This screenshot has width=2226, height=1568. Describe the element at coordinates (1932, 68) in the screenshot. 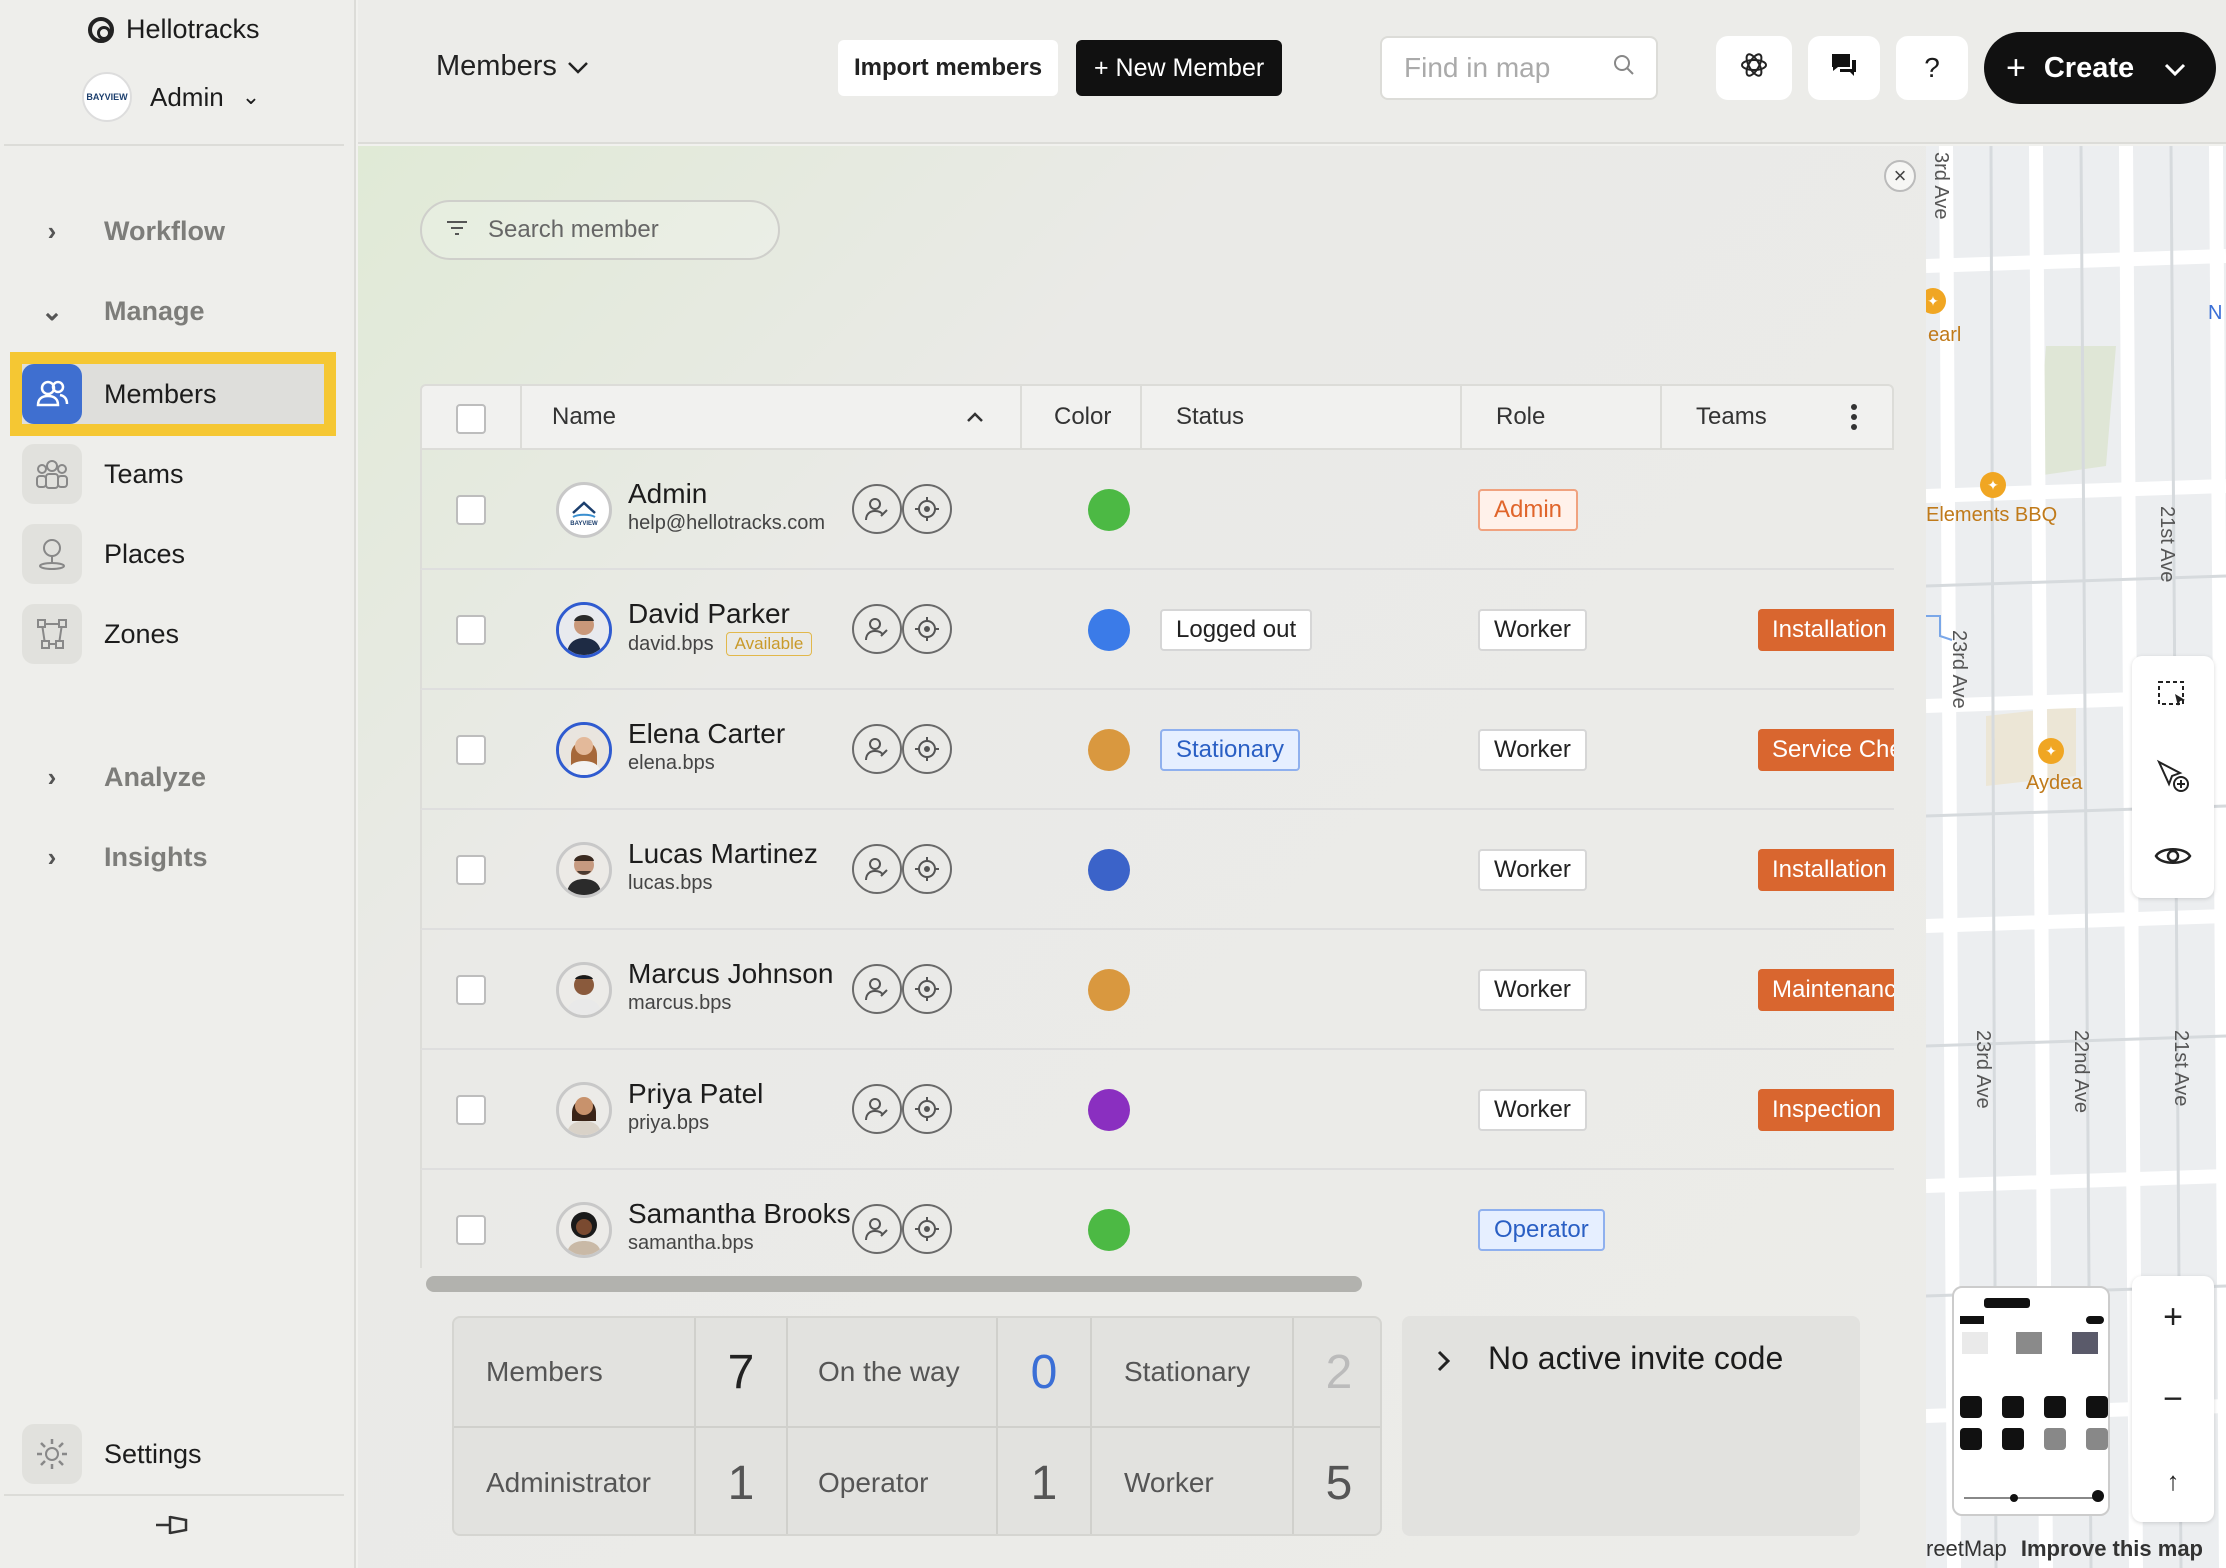

I see `help-button: ?` at that location.